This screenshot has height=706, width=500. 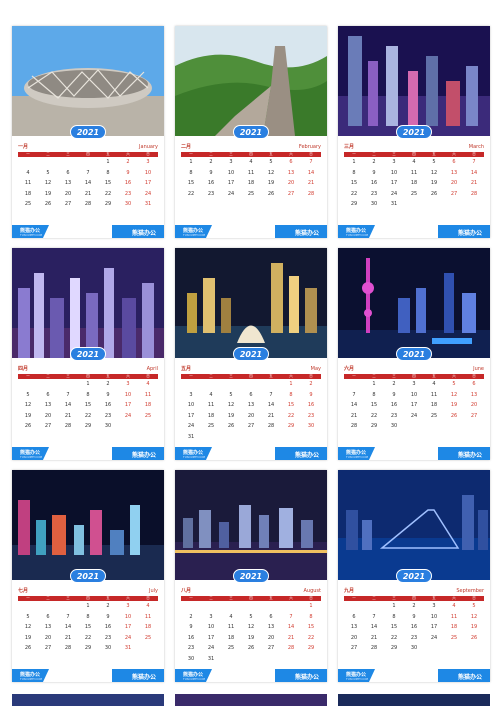 I want to click on weekday-label: 六, so click(x=454, y=154).